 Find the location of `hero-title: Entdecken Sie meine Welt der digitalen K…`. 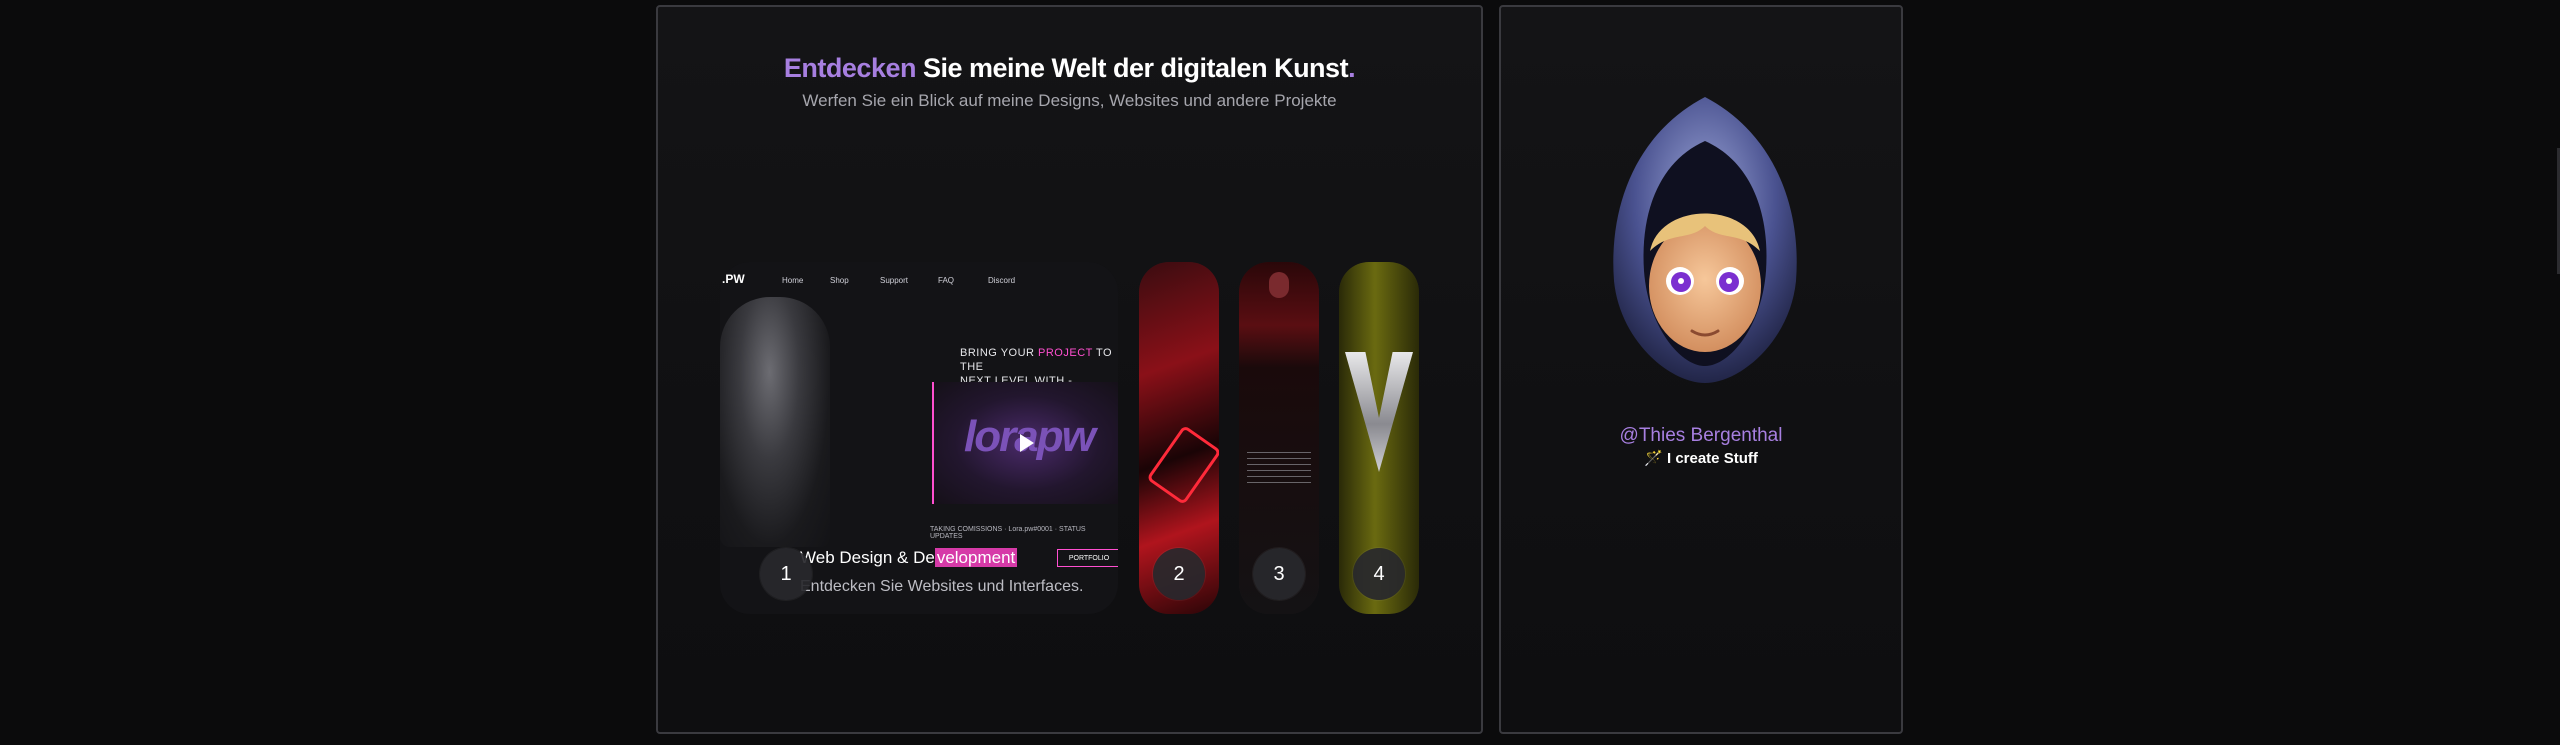

hero-title: Entdecken Sie meine Welt der digitalen K… is located at coordinates (1069, 68).